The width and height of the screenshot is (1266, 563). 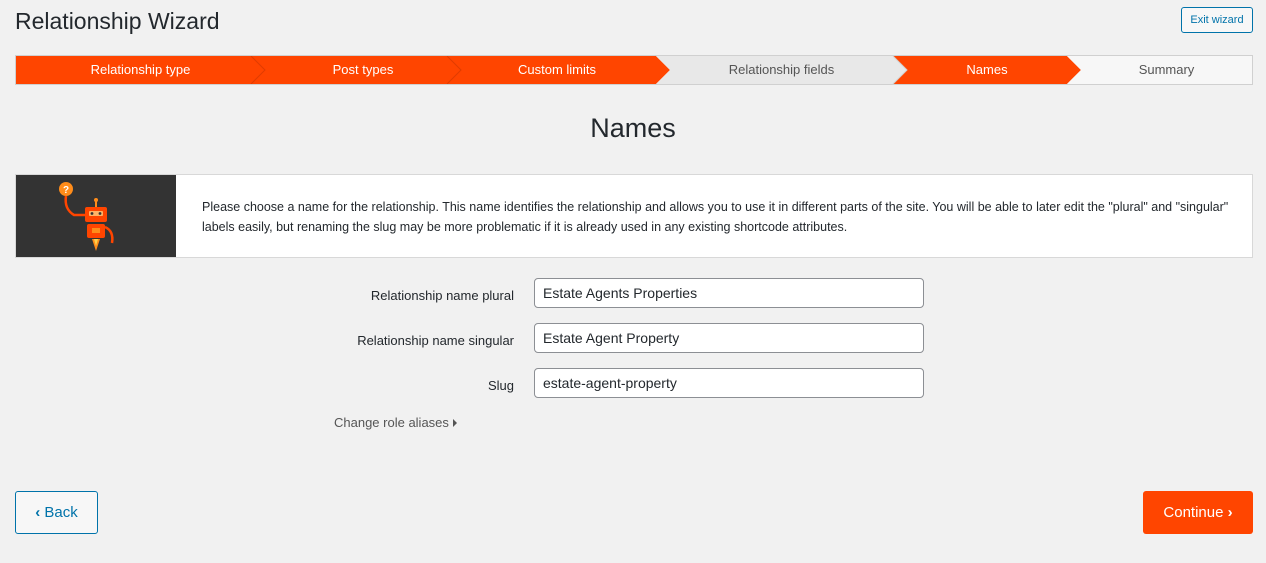 What do you see at coordinates (781, 70) in the screenshot?
I see `step-relationship-fields: Relationship fields` at bounding box center [781, 70].